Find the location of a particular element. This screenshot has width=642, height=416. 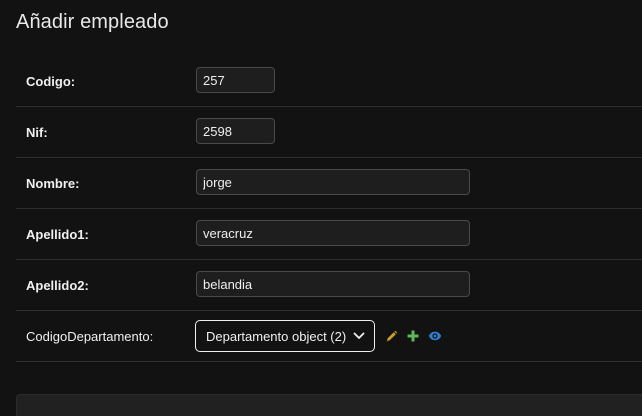

nombre-input is located at coordinates (333, 182).